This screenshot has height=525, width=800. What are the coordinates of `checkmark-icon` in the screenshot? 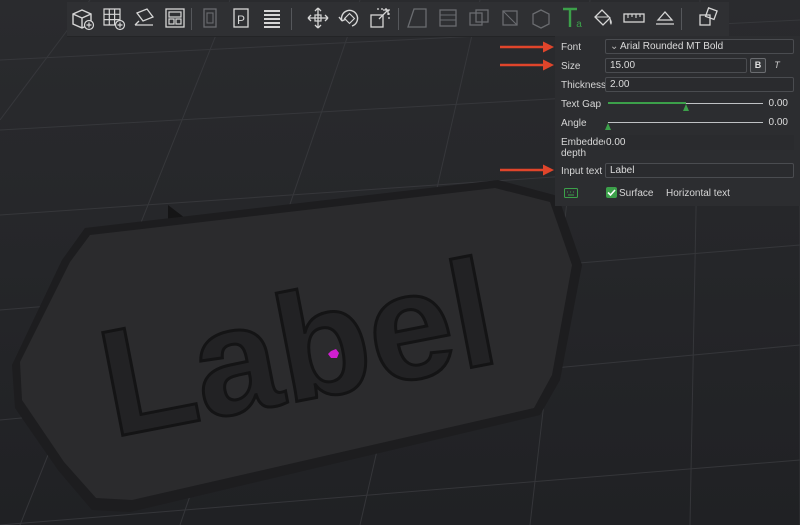 It's located at (611, 193).